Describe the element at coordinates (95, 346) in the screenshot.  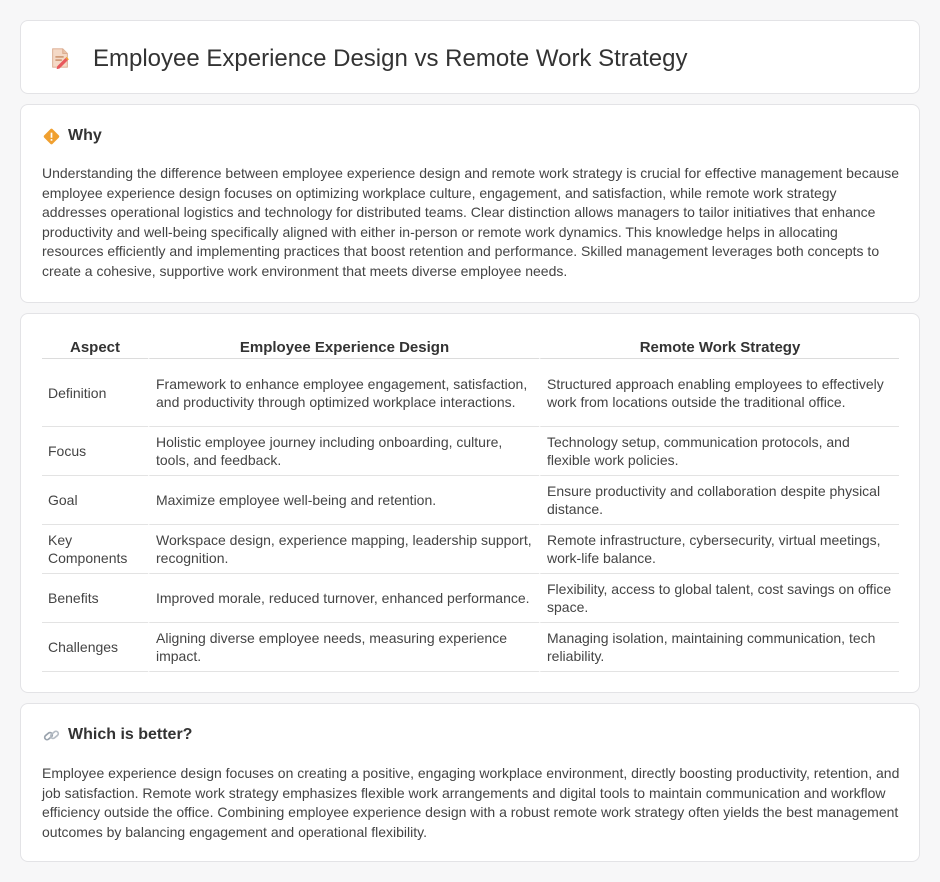
I see `header-aspect: Aspect` at that location.